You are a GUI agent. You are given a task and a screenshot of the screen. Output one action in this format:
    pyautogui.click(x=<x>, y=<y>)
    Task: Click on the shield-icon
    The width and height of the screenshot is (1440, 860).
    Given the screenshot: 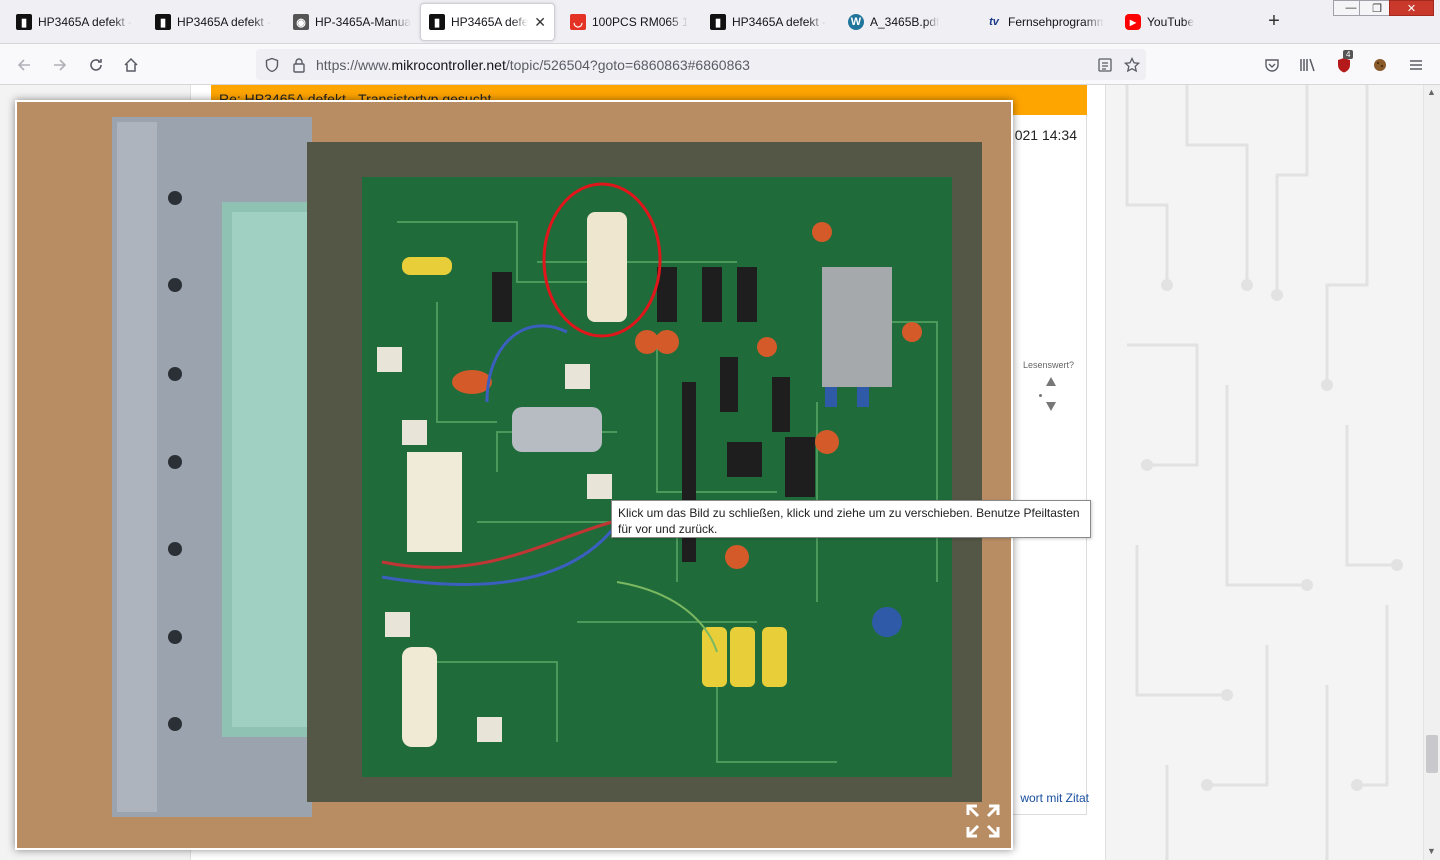 What is the action you would take?
    pyautogui.click(x=272, y=65)
    